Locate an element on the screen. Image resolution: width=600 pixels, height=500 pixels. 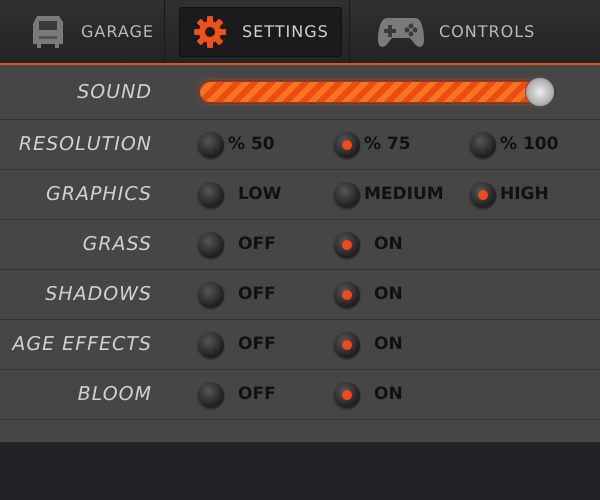
tab: SETTINGS is located at coordinates (260, 31).